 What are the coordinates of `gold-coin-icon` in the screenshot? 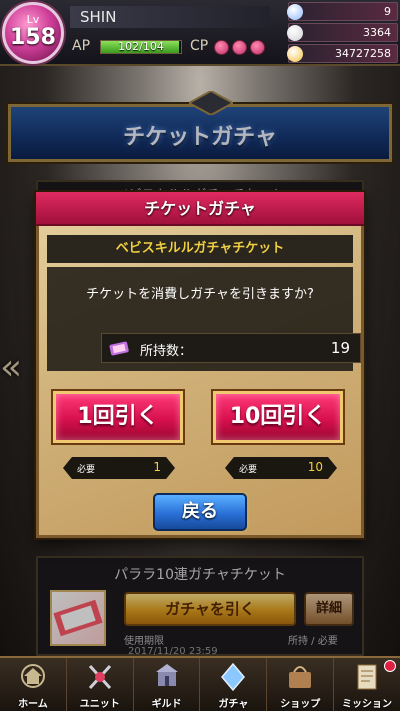 It's located at (295, 54).